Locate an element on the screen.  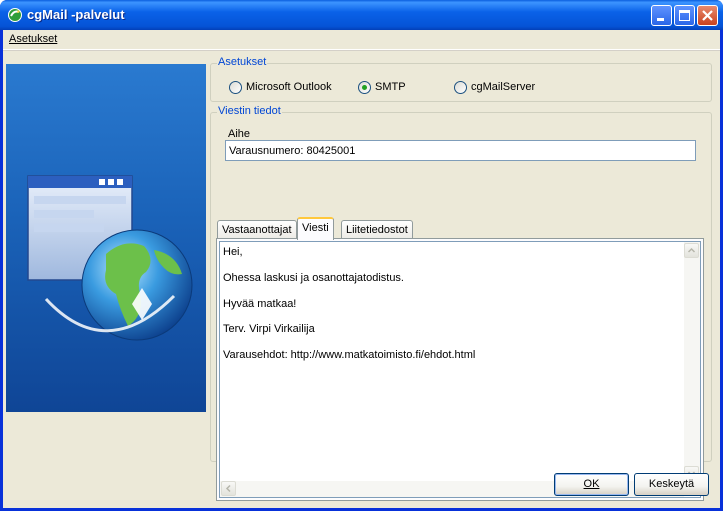
window-globe-icon is located at coordinates (110, 258).